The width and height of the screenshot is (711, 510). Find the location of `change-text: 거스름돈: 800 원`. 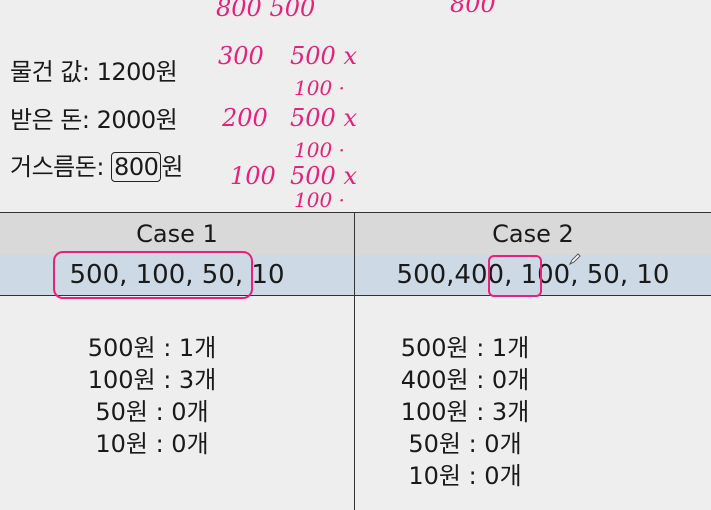

change-text: 거스름돈: 800 원 is located at coordinates (96, 164).